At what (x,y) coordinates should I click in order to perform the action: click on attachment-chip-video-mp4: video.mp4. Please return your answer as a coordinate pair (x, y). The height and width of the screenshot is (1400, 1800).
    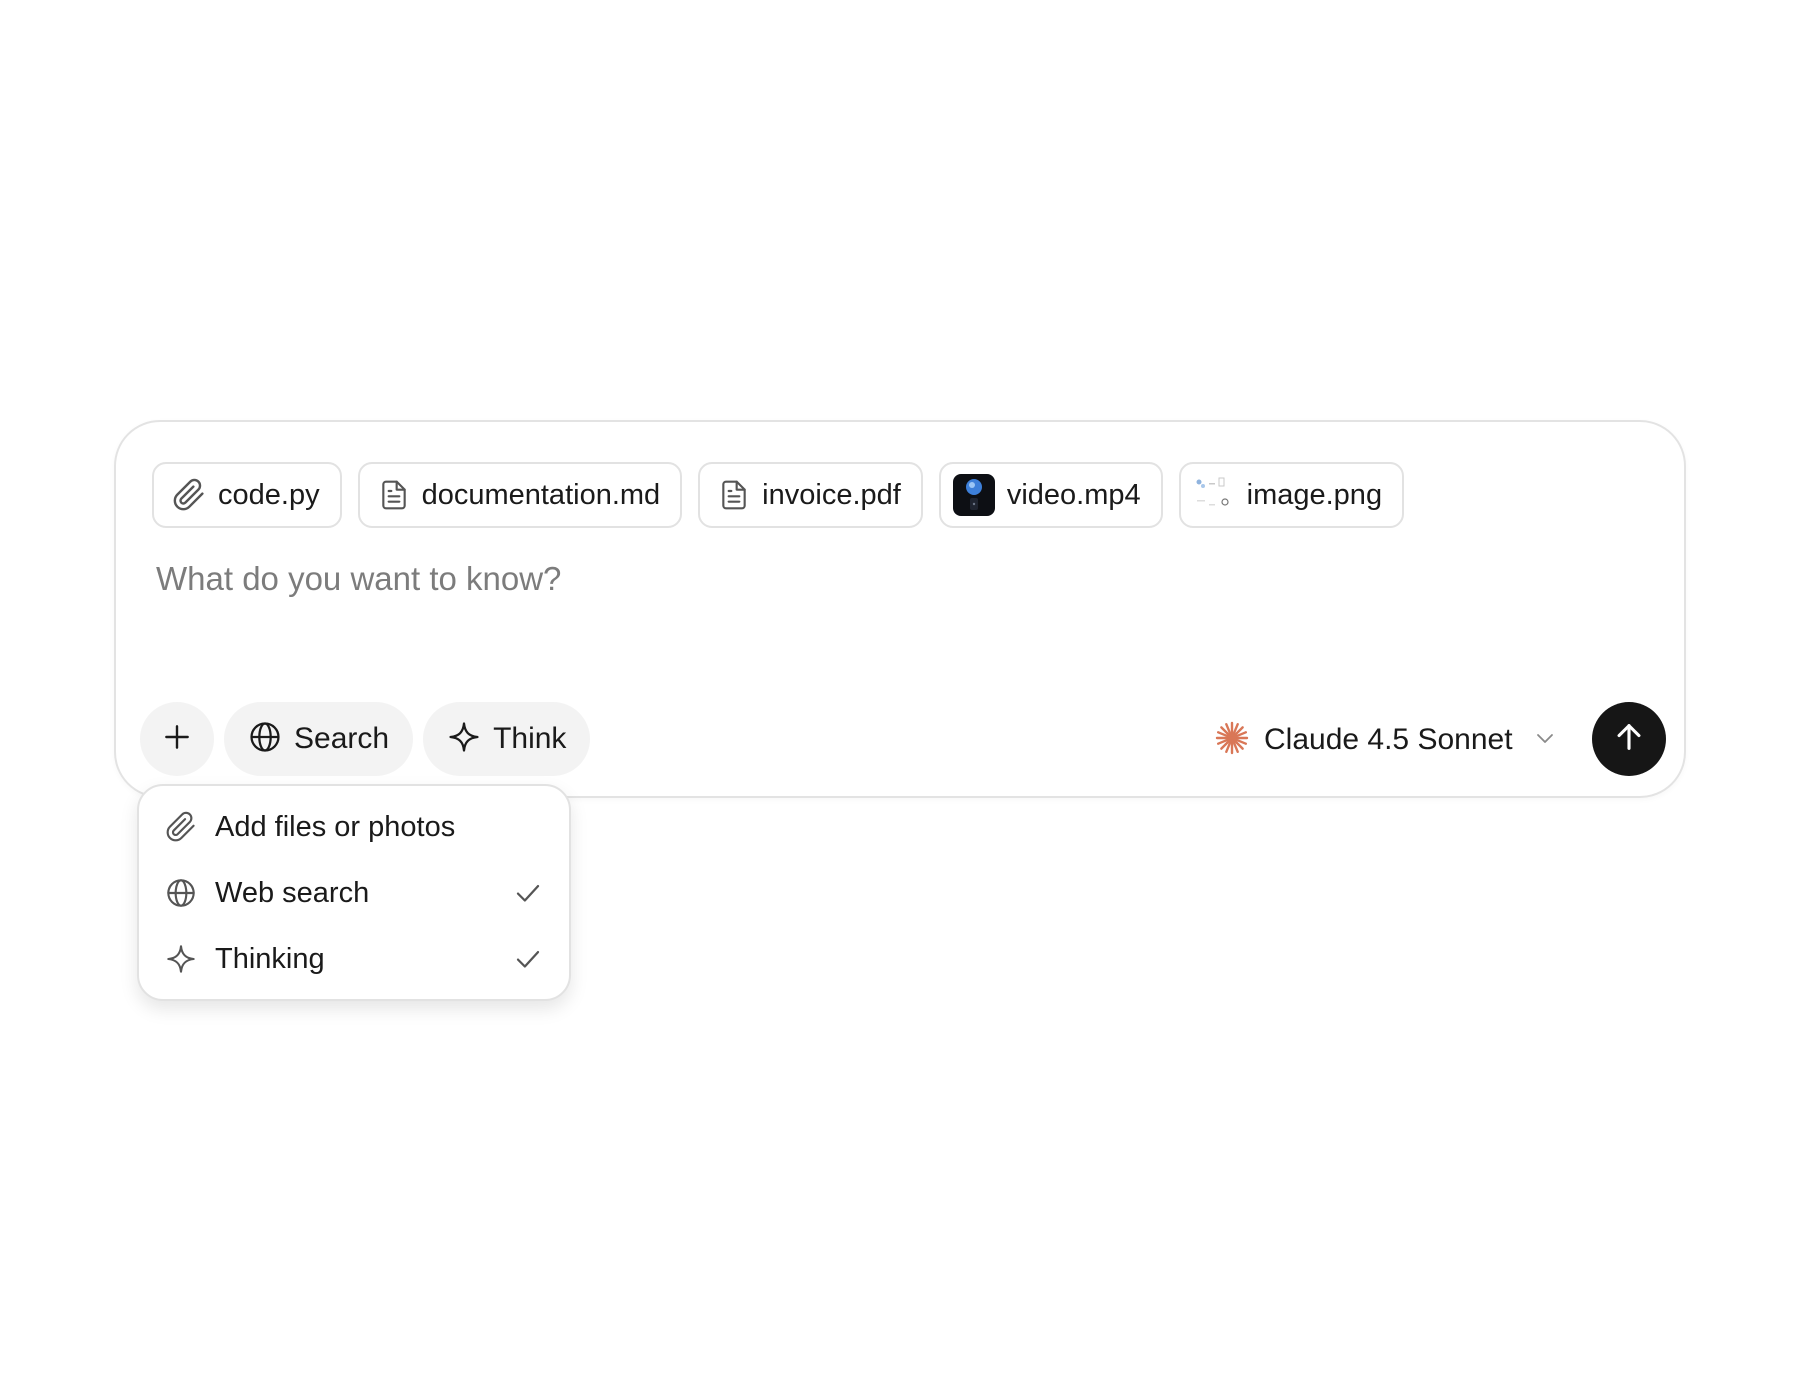
    Looking at the image, I should click on (1050, 495).